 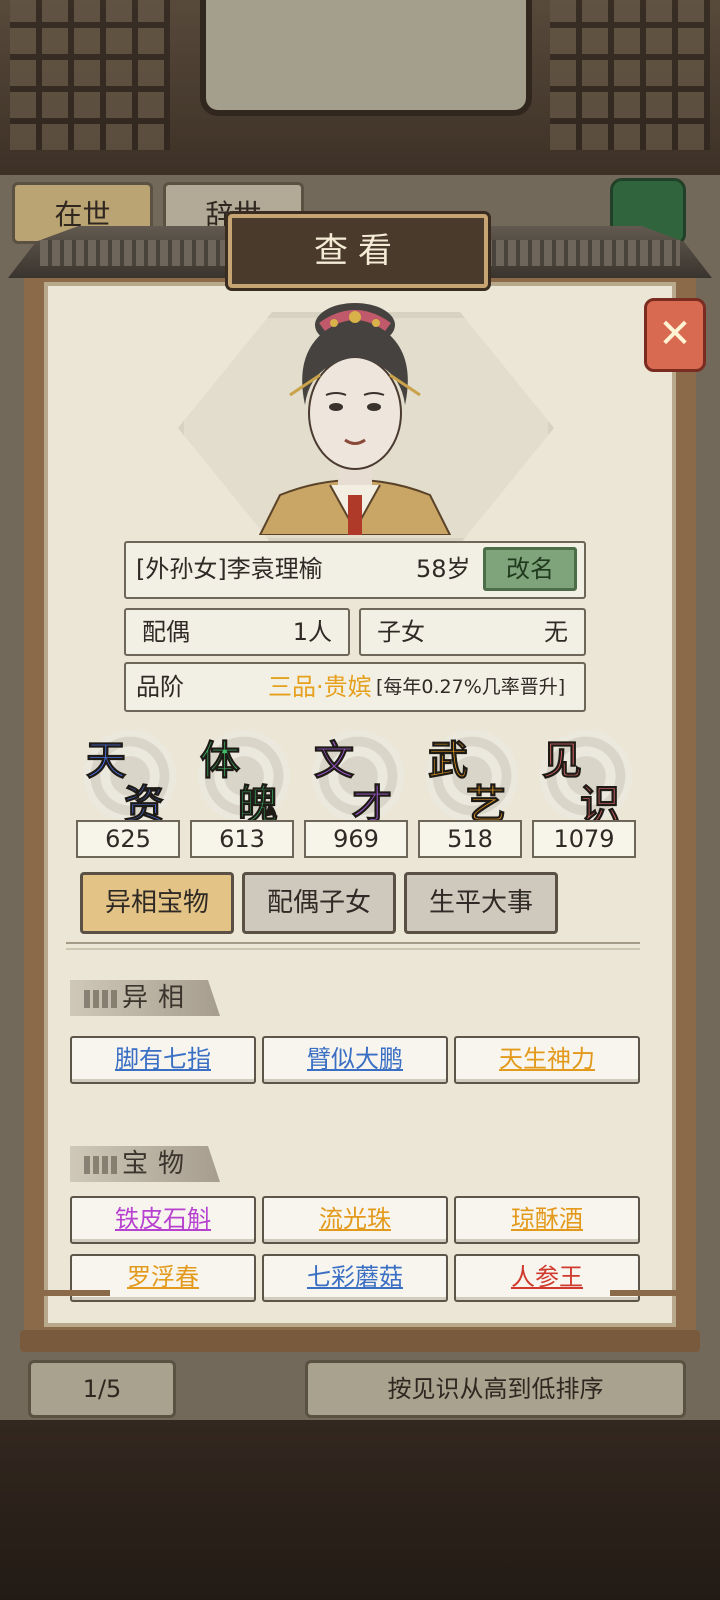 I want to click on rank-label: 品阶, so click(x=160, y=687).